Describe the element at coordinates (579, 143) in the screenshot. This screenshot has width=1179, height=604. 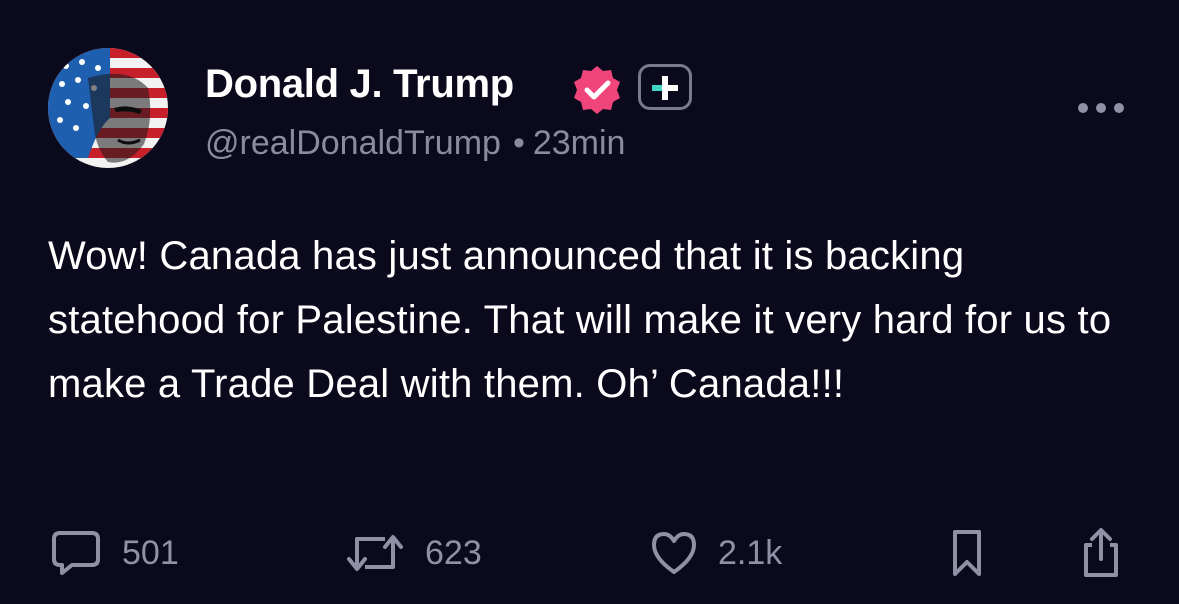
I see `timestamp: 23min` at that location.